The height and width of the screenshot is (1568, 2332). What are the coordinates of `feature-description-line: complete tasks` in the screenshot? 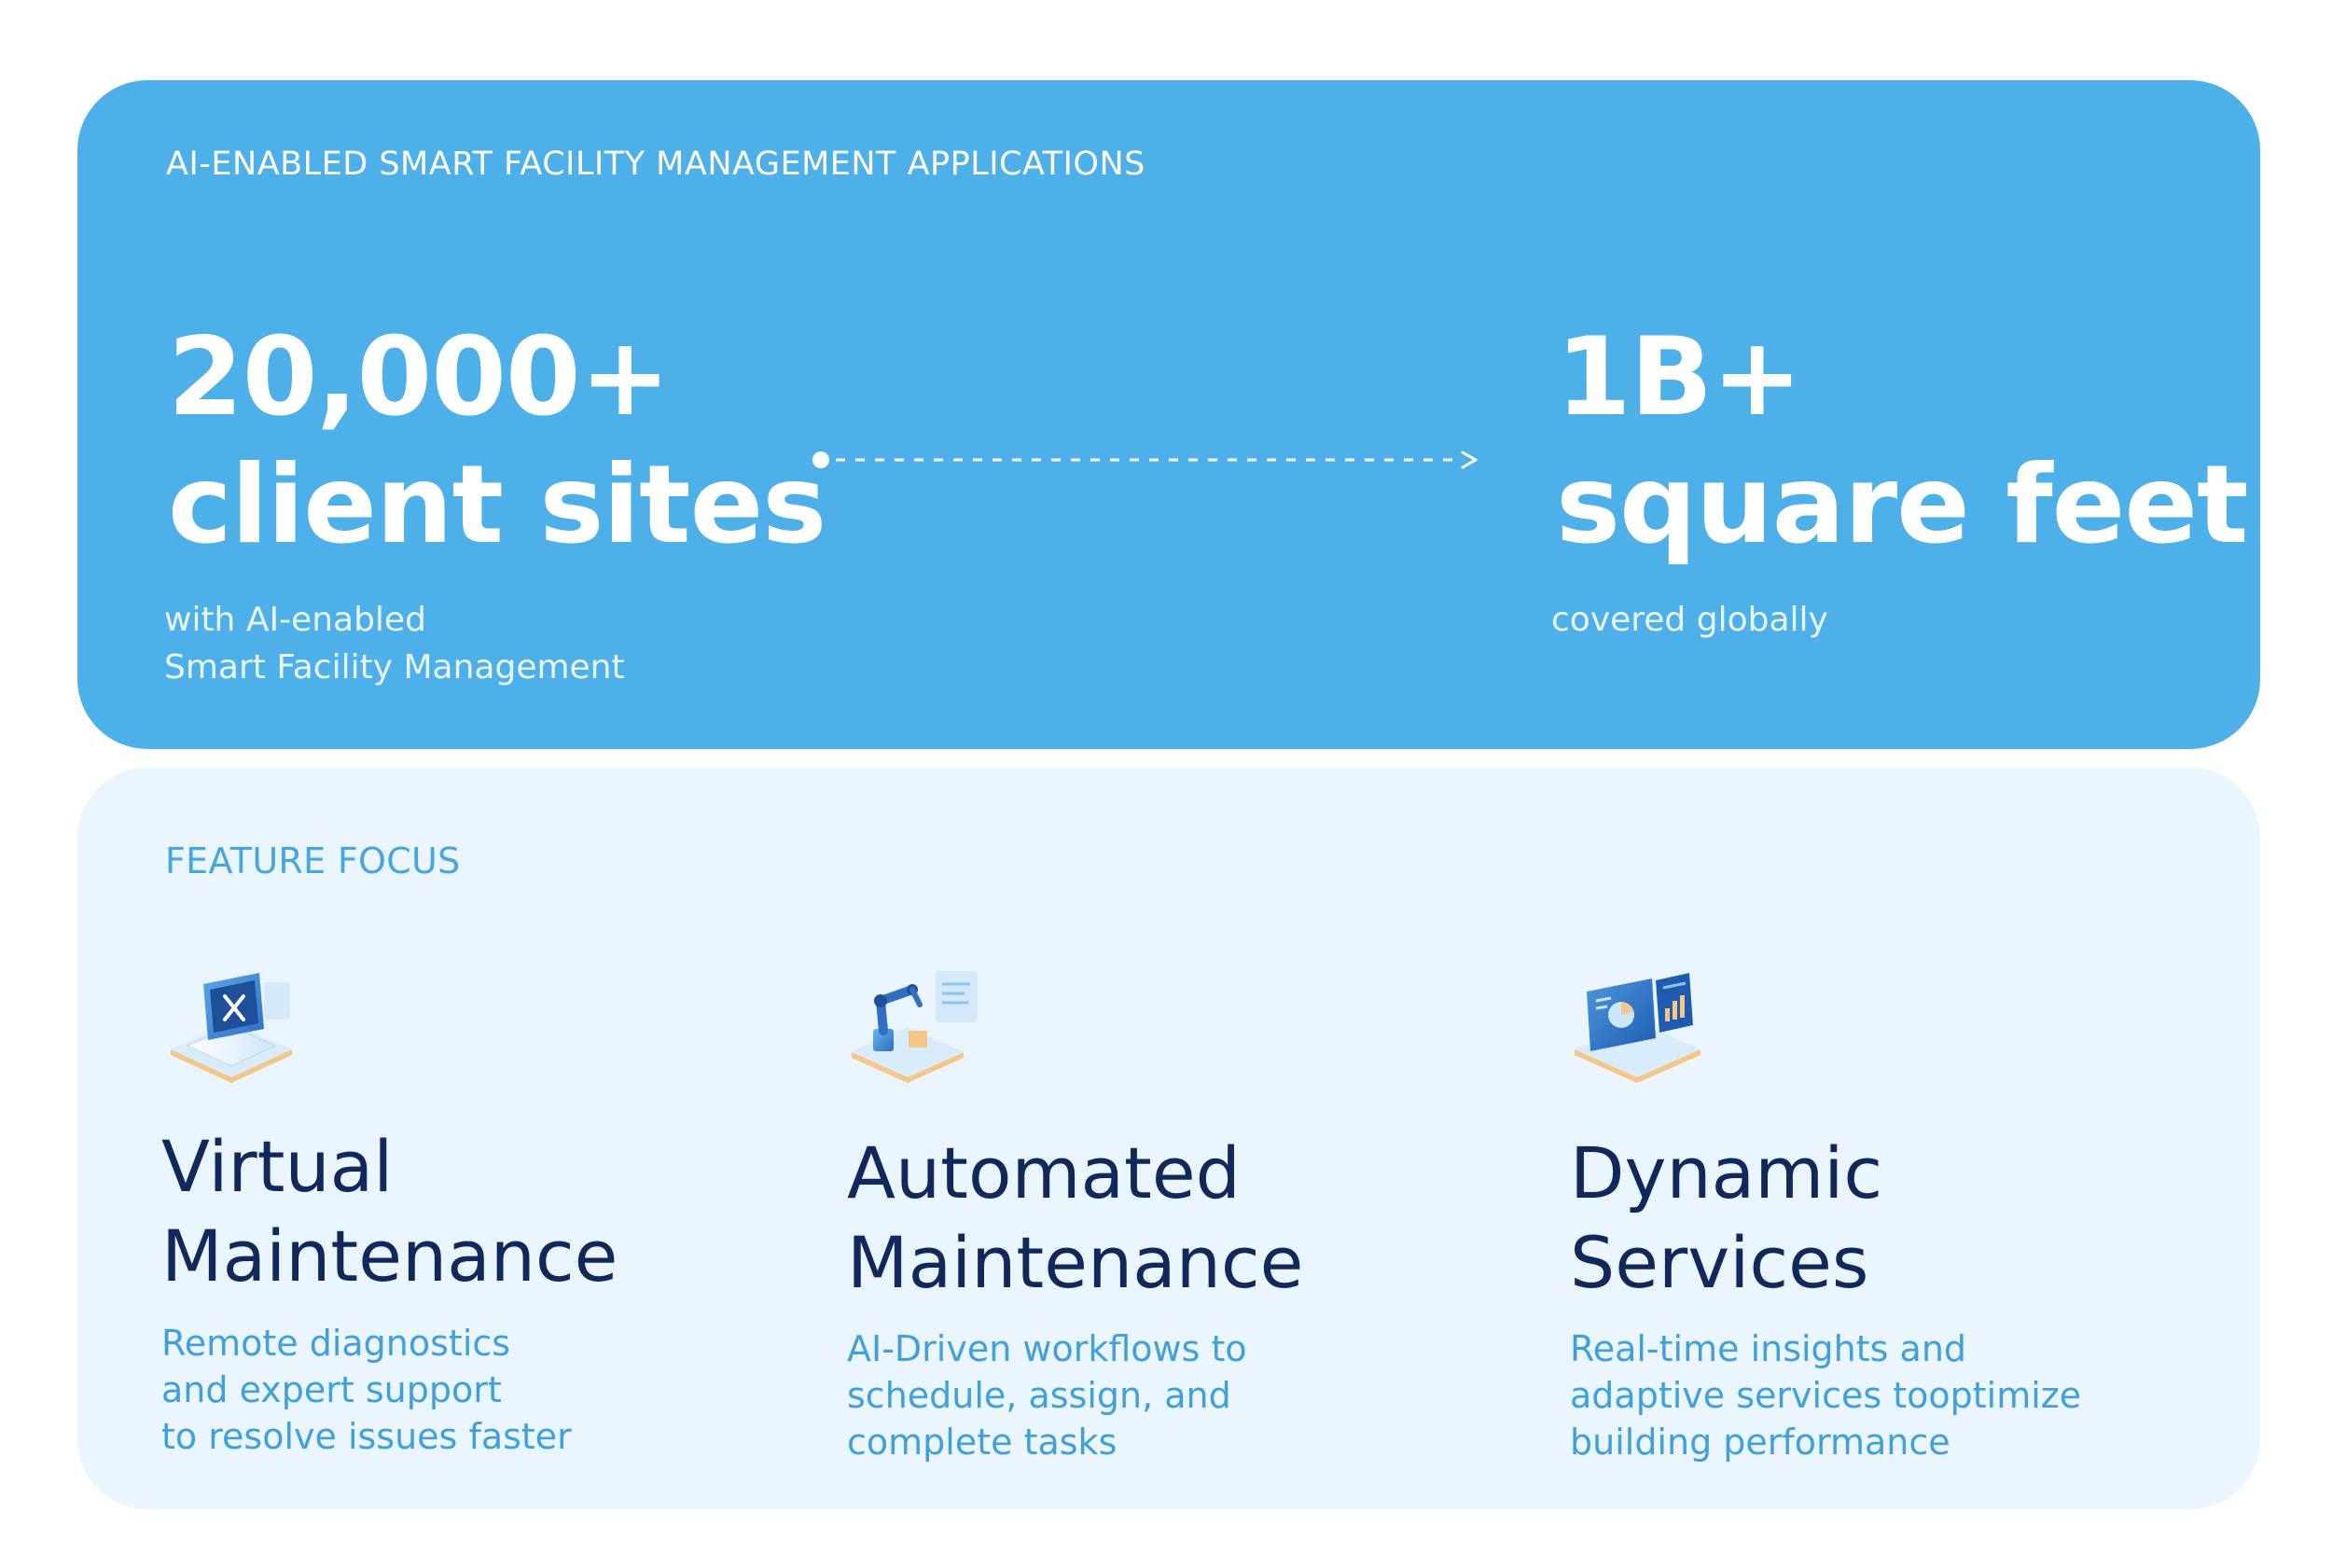 It's located at (982, 1442).